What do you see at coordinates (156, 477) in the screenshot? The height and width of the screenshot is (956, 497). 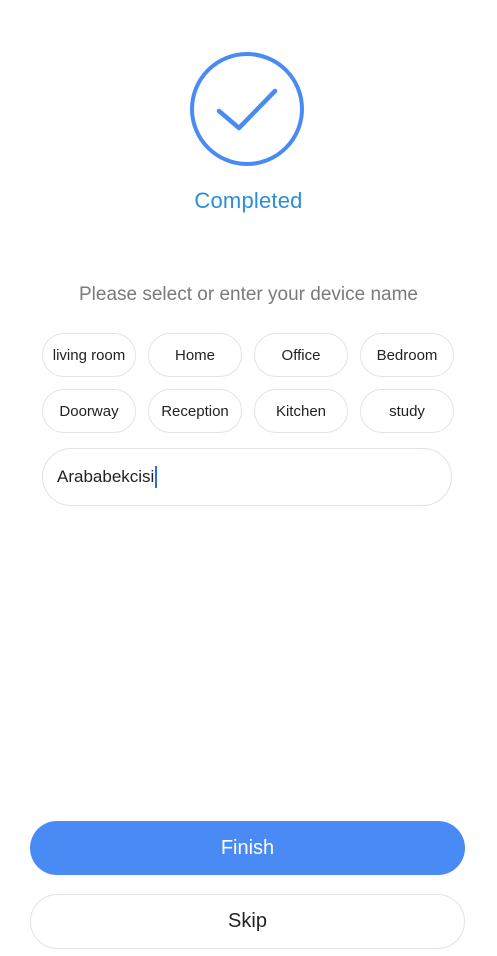 I see `text-caret` at bounding box center [156, 477].